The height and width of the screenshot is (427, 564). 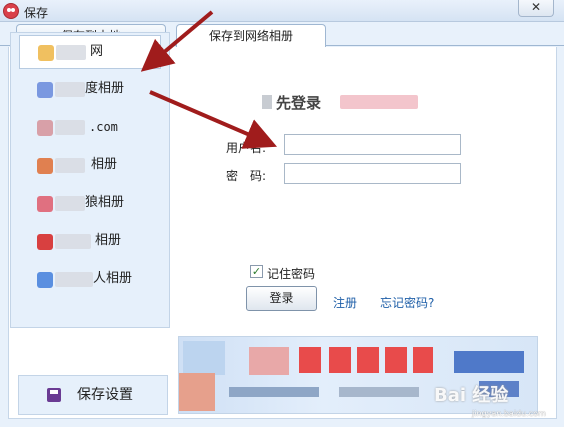 What do you see at coordinates (177, 41) in the screenshot?
I see `arrow-to-sidebar` at bounding box center [177, 41].